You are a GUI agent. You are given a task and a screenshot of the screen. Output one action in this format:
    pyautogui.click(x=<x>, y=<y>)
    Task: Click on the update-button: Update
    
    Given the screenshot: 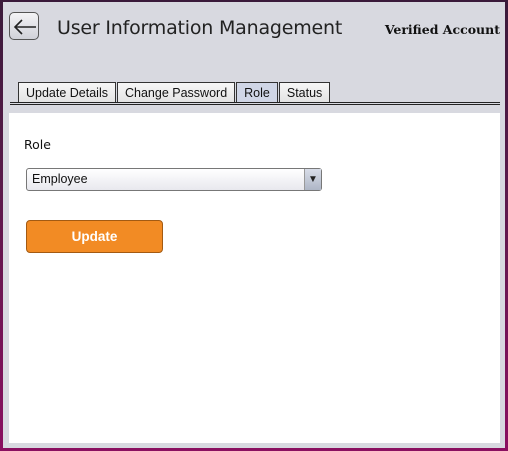 What is the action you would take?
    pyautogui.click(x=94, y=236)
    